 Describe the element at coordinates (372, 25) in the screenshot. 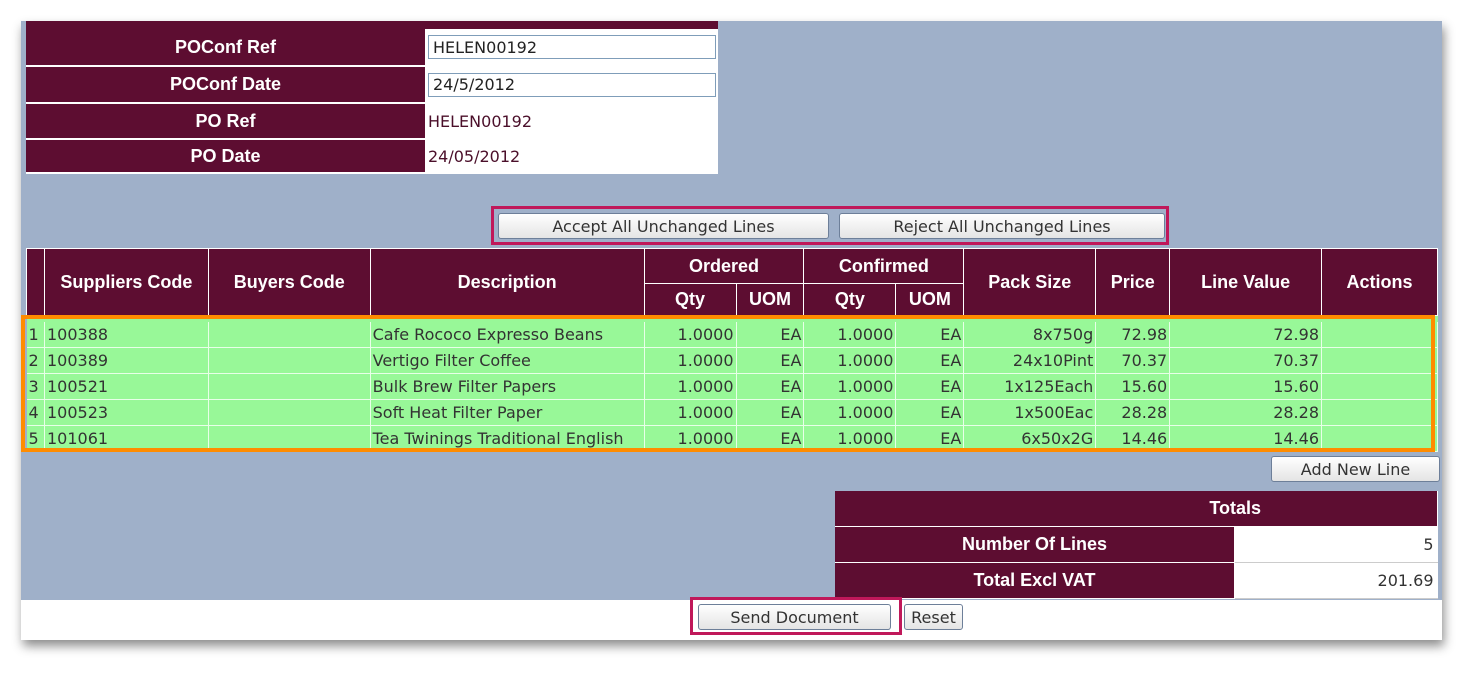

I see `header-top-strip` at that location.